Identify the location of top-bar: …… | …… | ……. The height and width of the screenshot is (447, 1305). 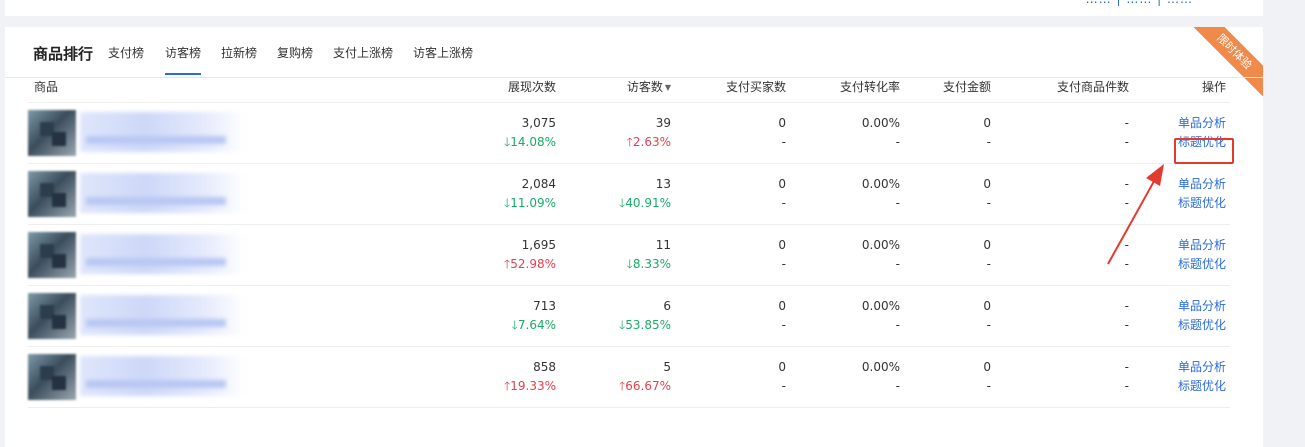
(634, 8).